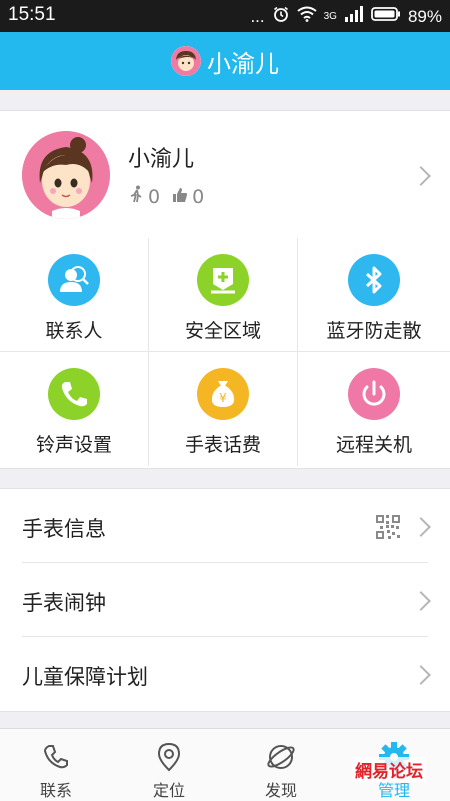 This screenshot has height=801, width=450. I want to click on bluetooth-icon, so click(374, 280).